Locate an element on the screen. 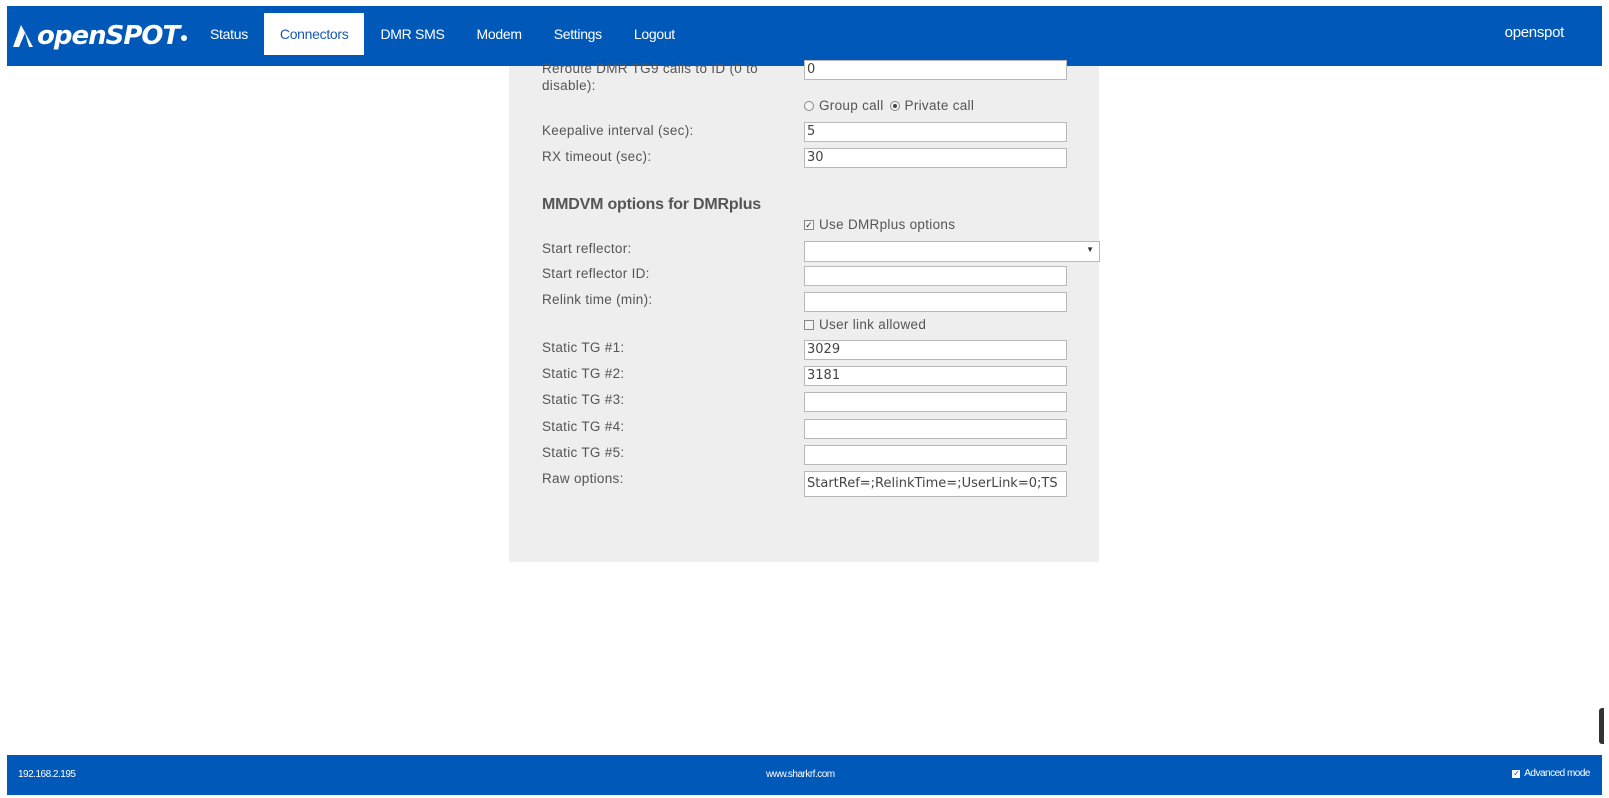 This screenshot has height=798, width=1609. call-type-group: Group call Private call is located at coordinates (889, 105).